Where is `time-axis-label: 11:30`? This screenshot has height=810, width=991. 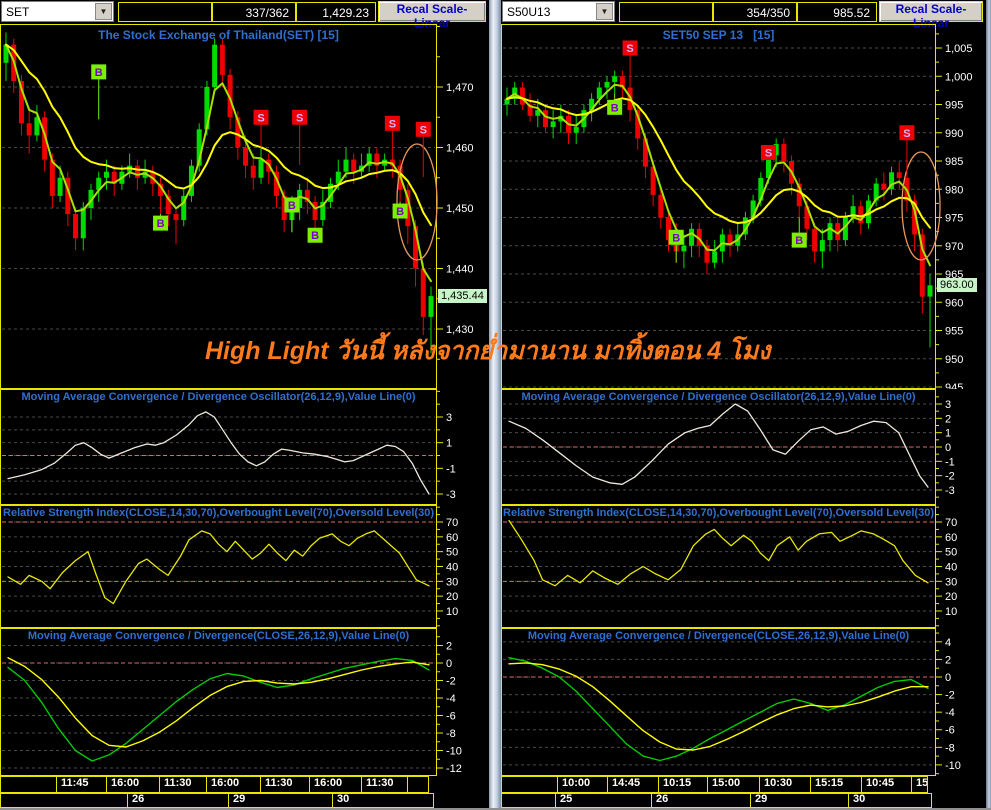
time-axis-label: 11:30 is located at coordinates (384, 784).